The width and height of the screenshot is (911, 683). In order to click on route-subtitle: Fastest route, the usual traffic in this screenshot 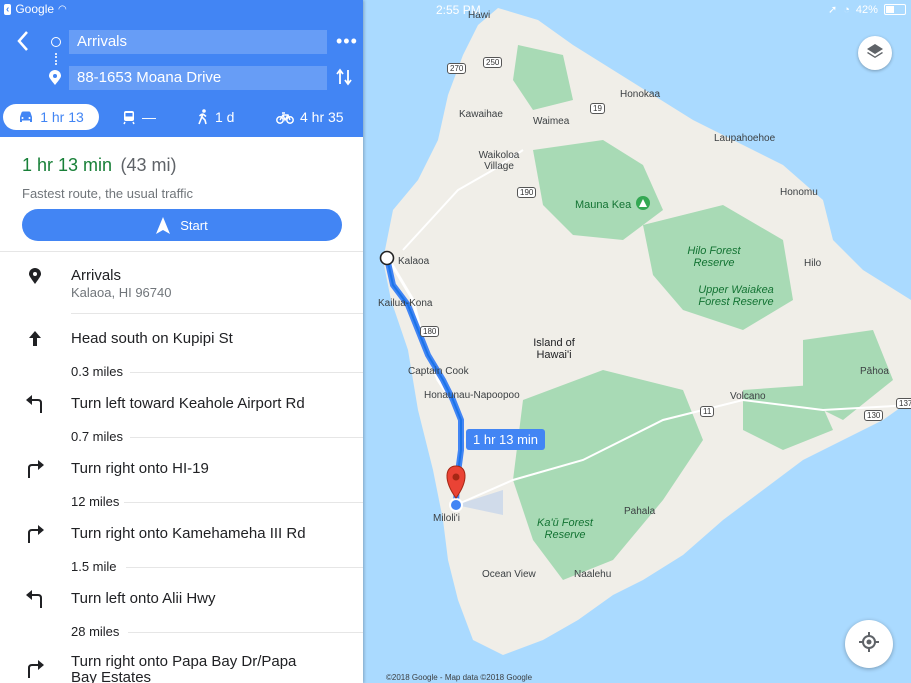, I will do `click(108, 193)`.